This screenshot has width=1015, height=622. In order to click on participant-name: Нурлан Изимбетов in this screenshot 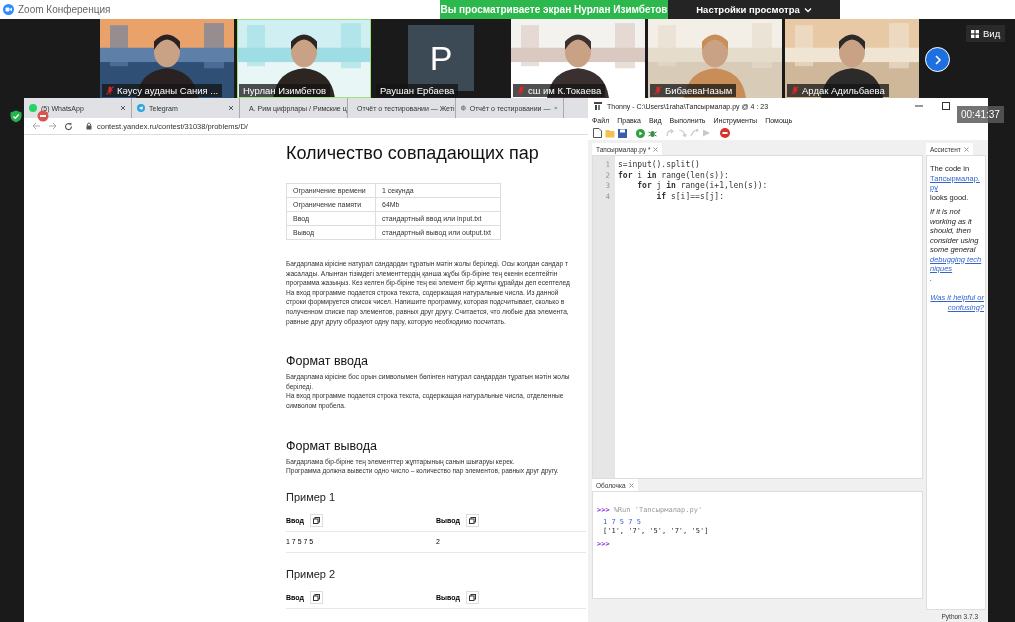, I will do `click(284, 90)`.